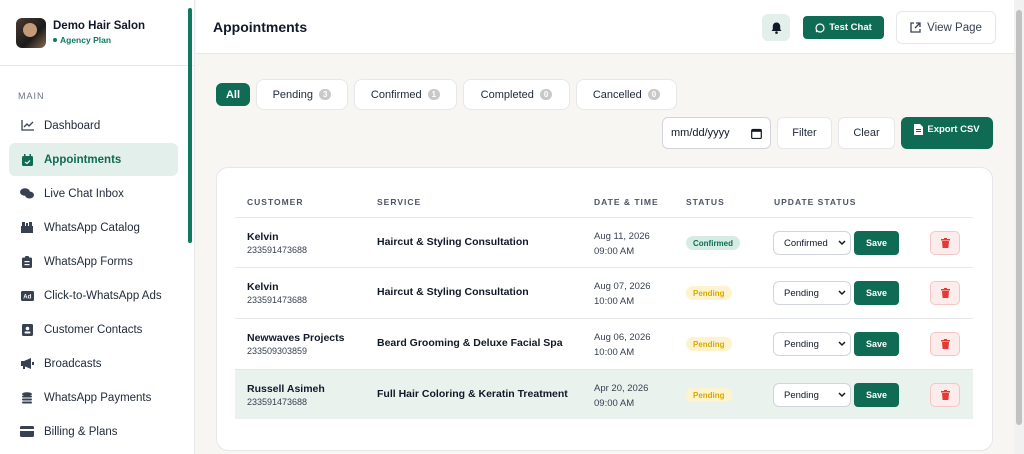 The width and height of the screenshot is (1024, 454). Describe the element at coordinates (27, 126) in the screenshot. I see `chart-icon` at that location.